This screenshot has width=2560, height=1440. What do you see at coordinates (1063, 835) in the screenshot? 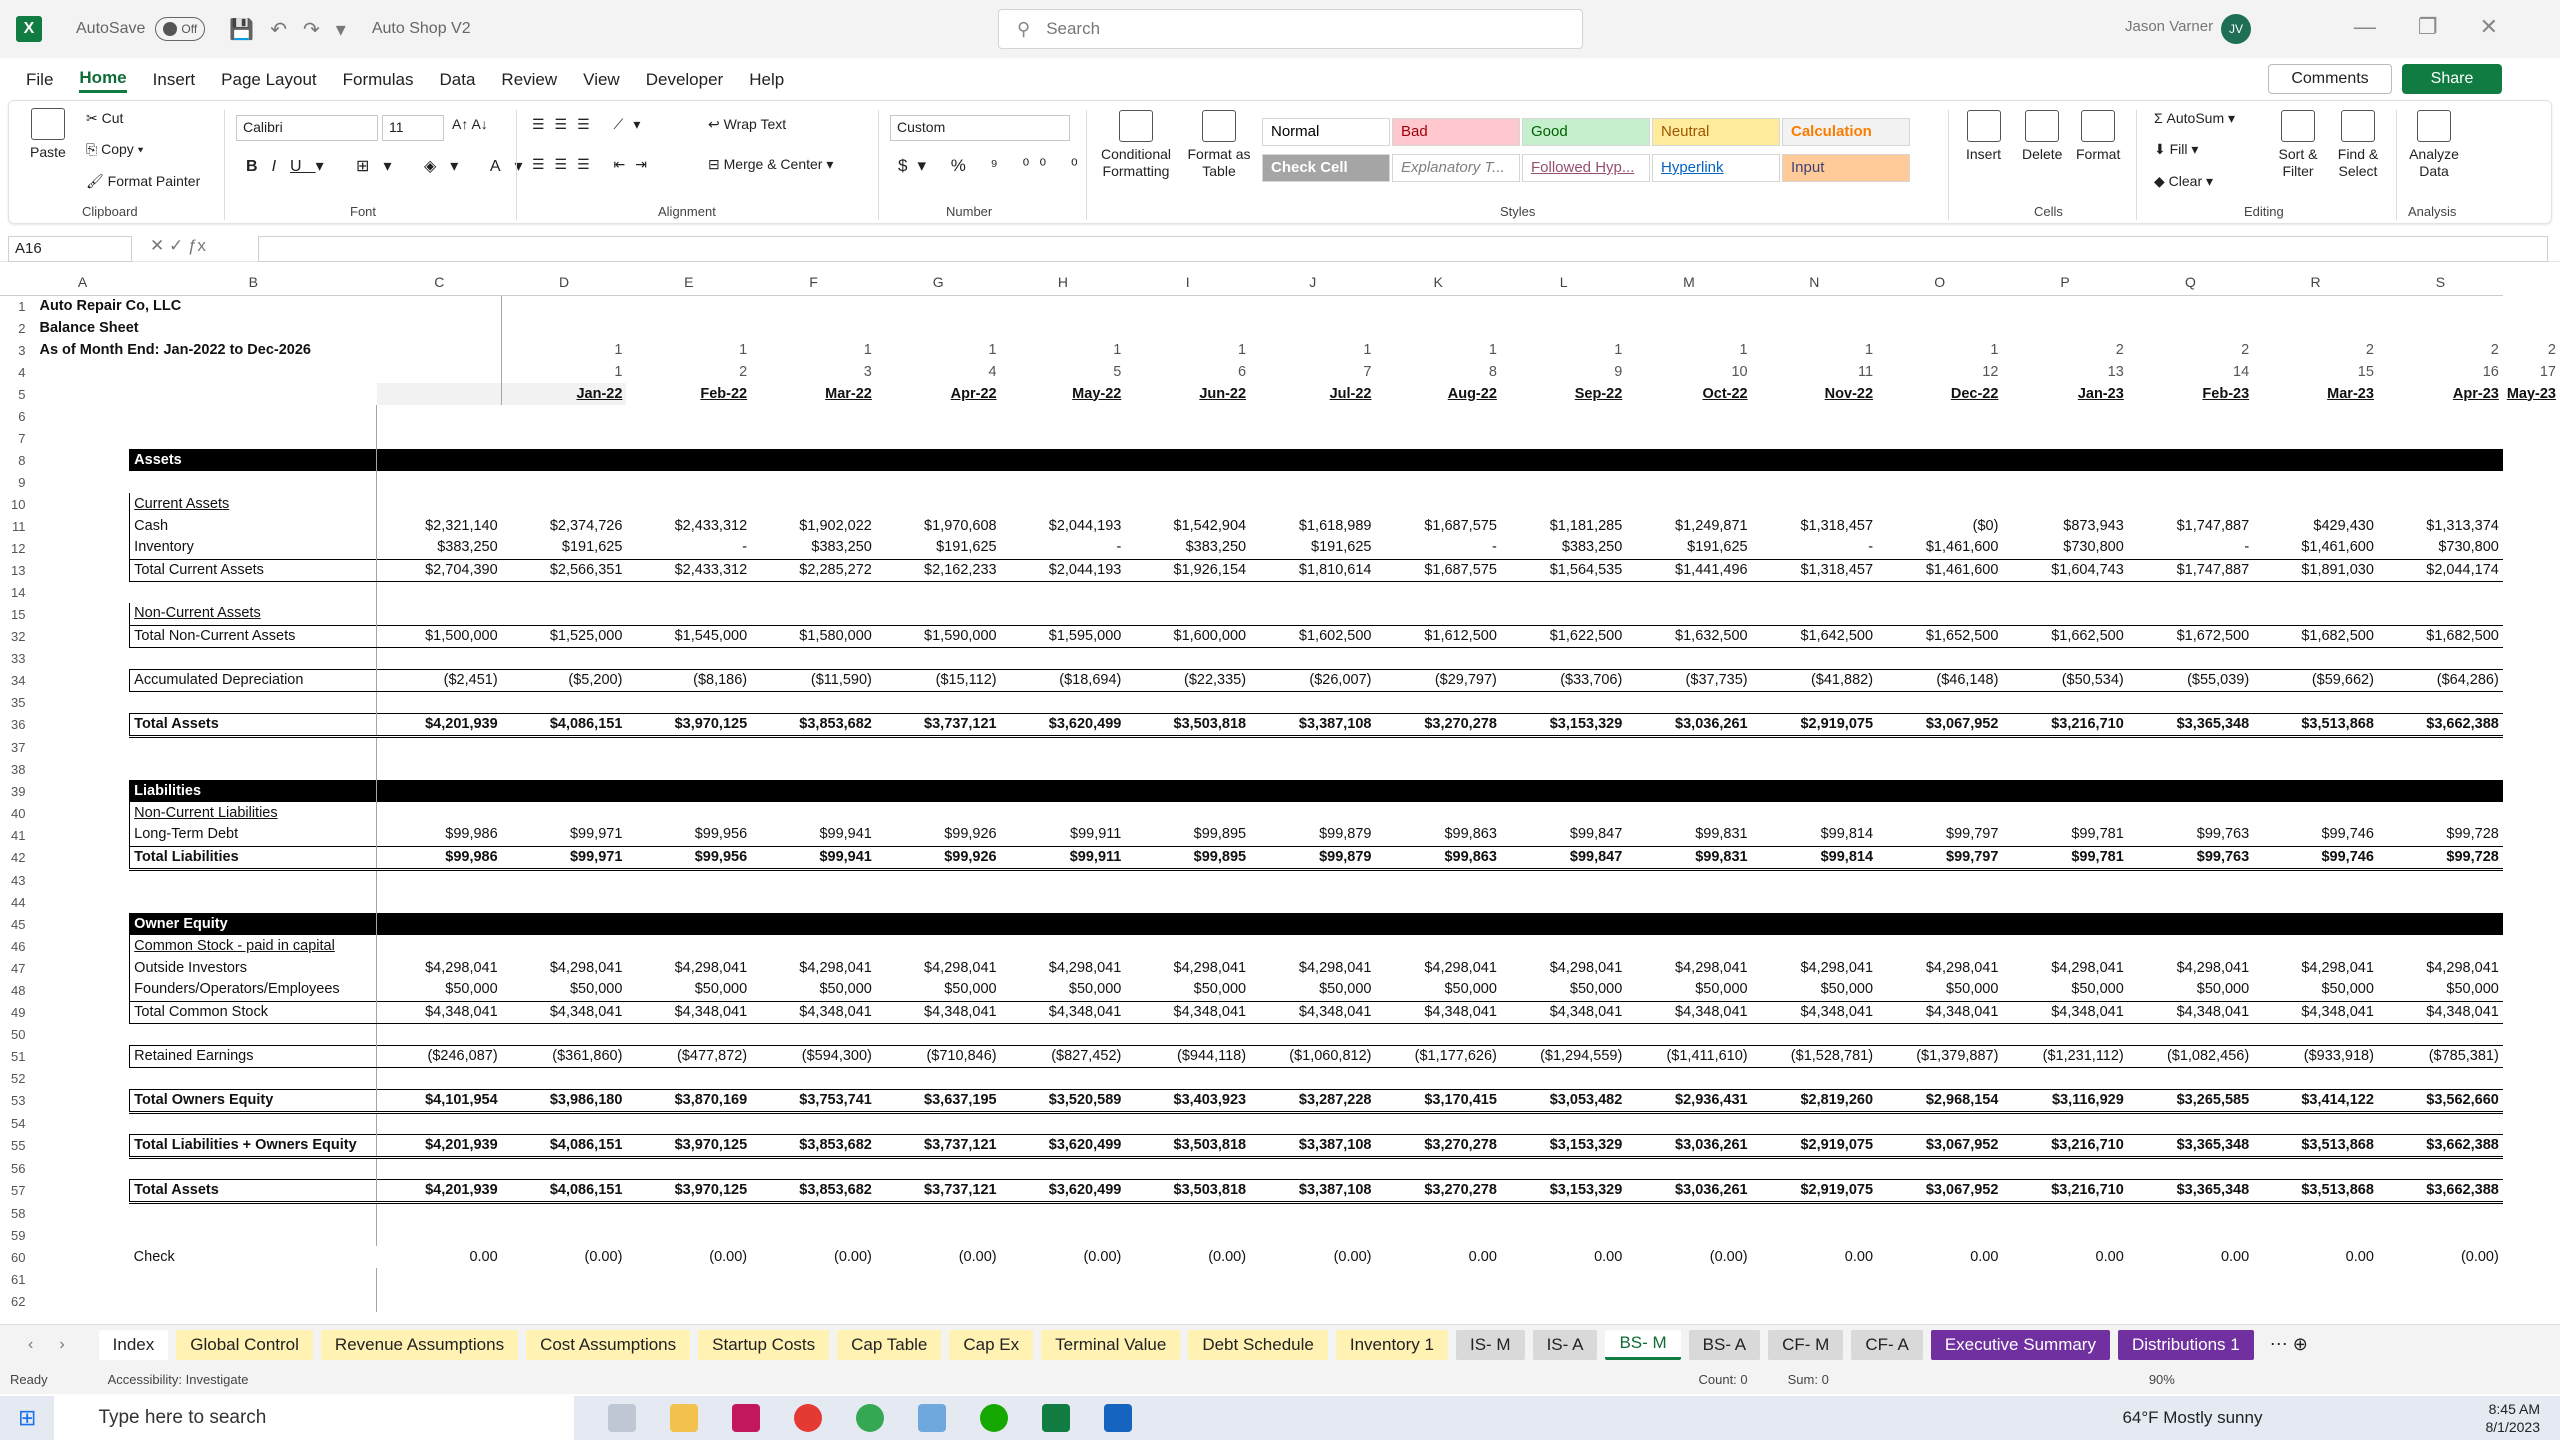
I see `value-cell: $99,911` at bounding box center [1063, 835].